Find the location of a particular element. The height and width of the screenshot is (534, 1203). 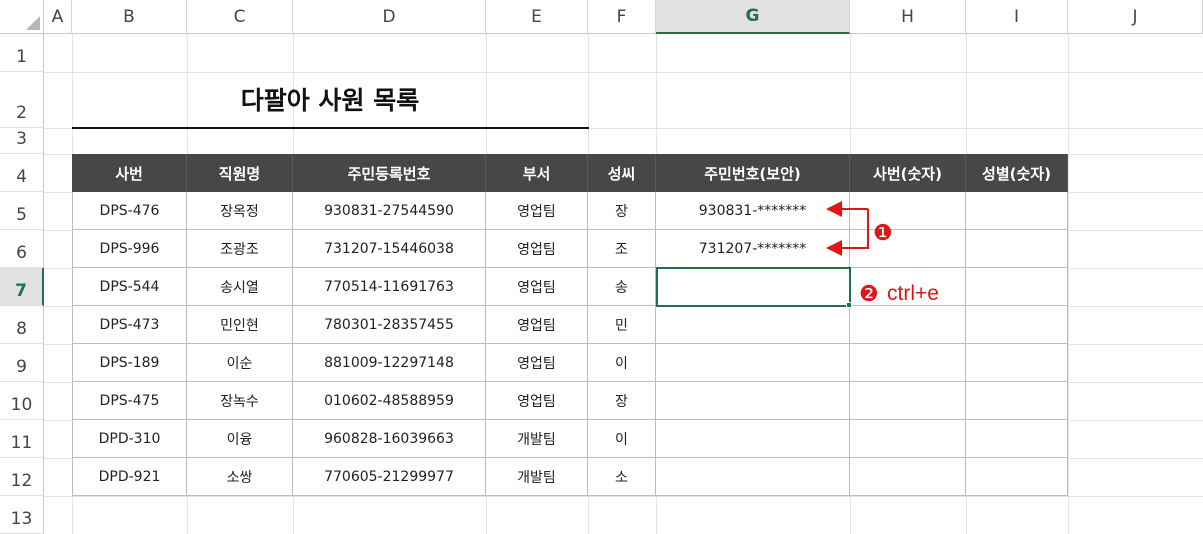

row-header-8: 8 is located at coordinates (22, 325).